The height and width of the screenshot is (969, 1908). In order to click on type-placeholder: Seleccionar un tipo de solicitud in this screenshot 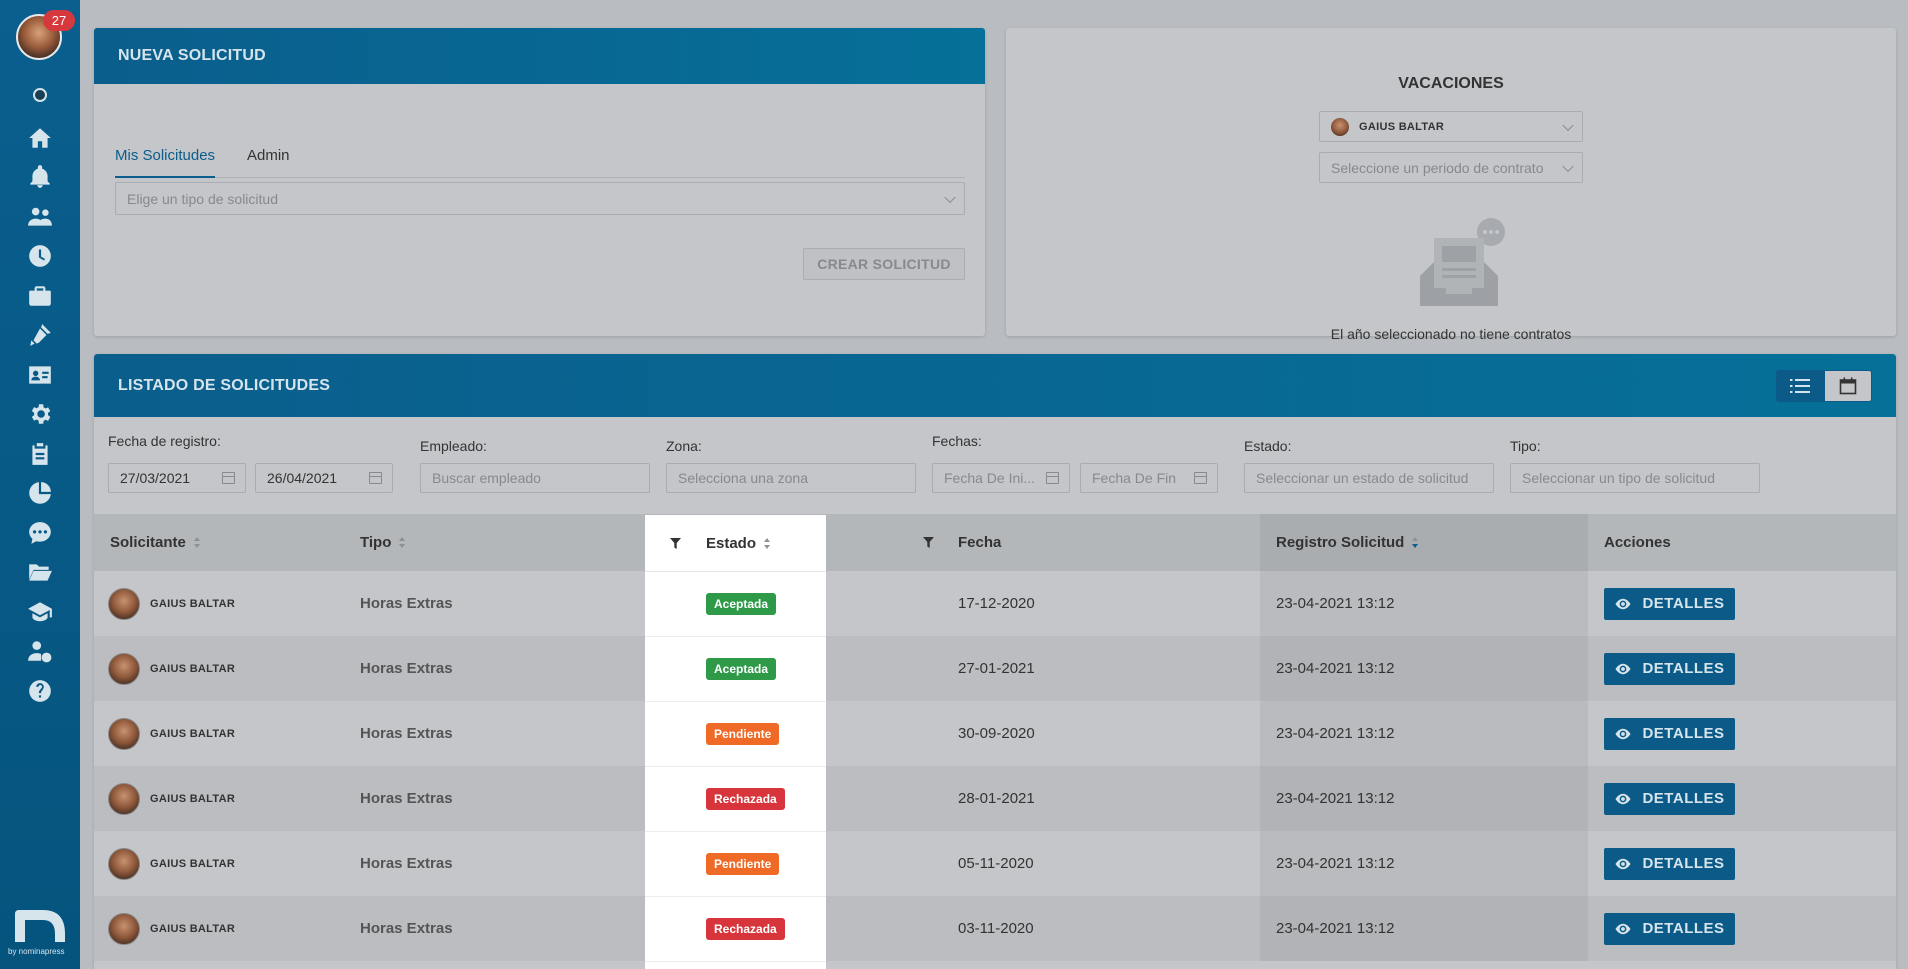, I will do `click(1619, 478)`.